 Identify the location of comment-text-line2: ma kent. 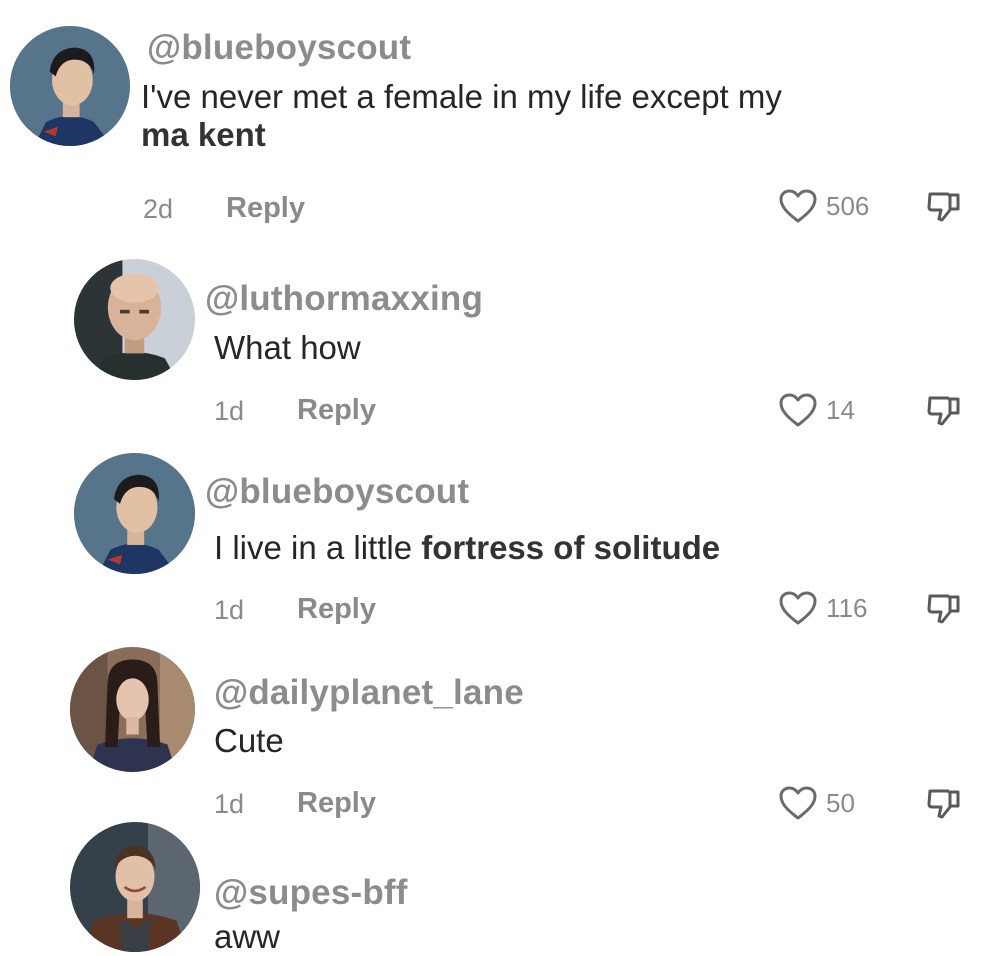
(203, 134).